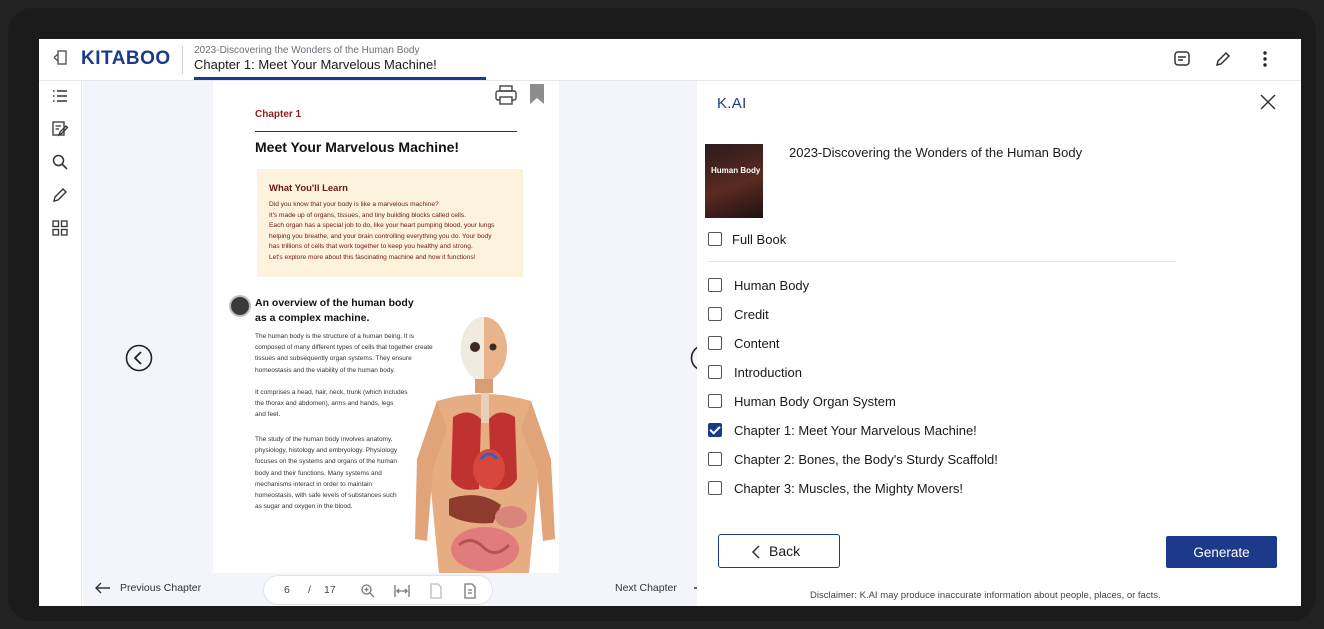 The image size is (1324, 629). I want to click on section-label: Chapter 3: Muscles, the Mighty Movers!, so click(849, 488).